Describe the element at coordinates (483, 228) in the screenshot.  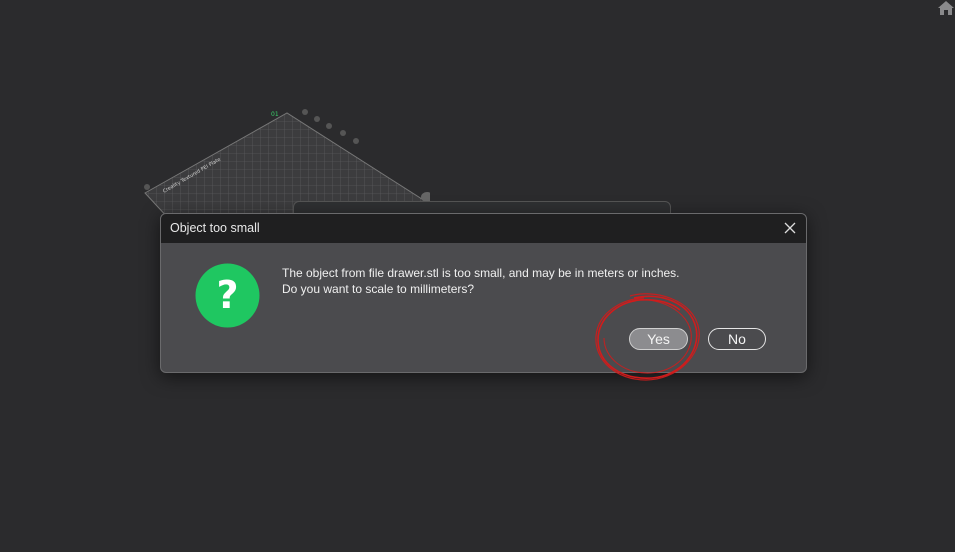
I see `dialog-titlebar: Object too small` at that location.